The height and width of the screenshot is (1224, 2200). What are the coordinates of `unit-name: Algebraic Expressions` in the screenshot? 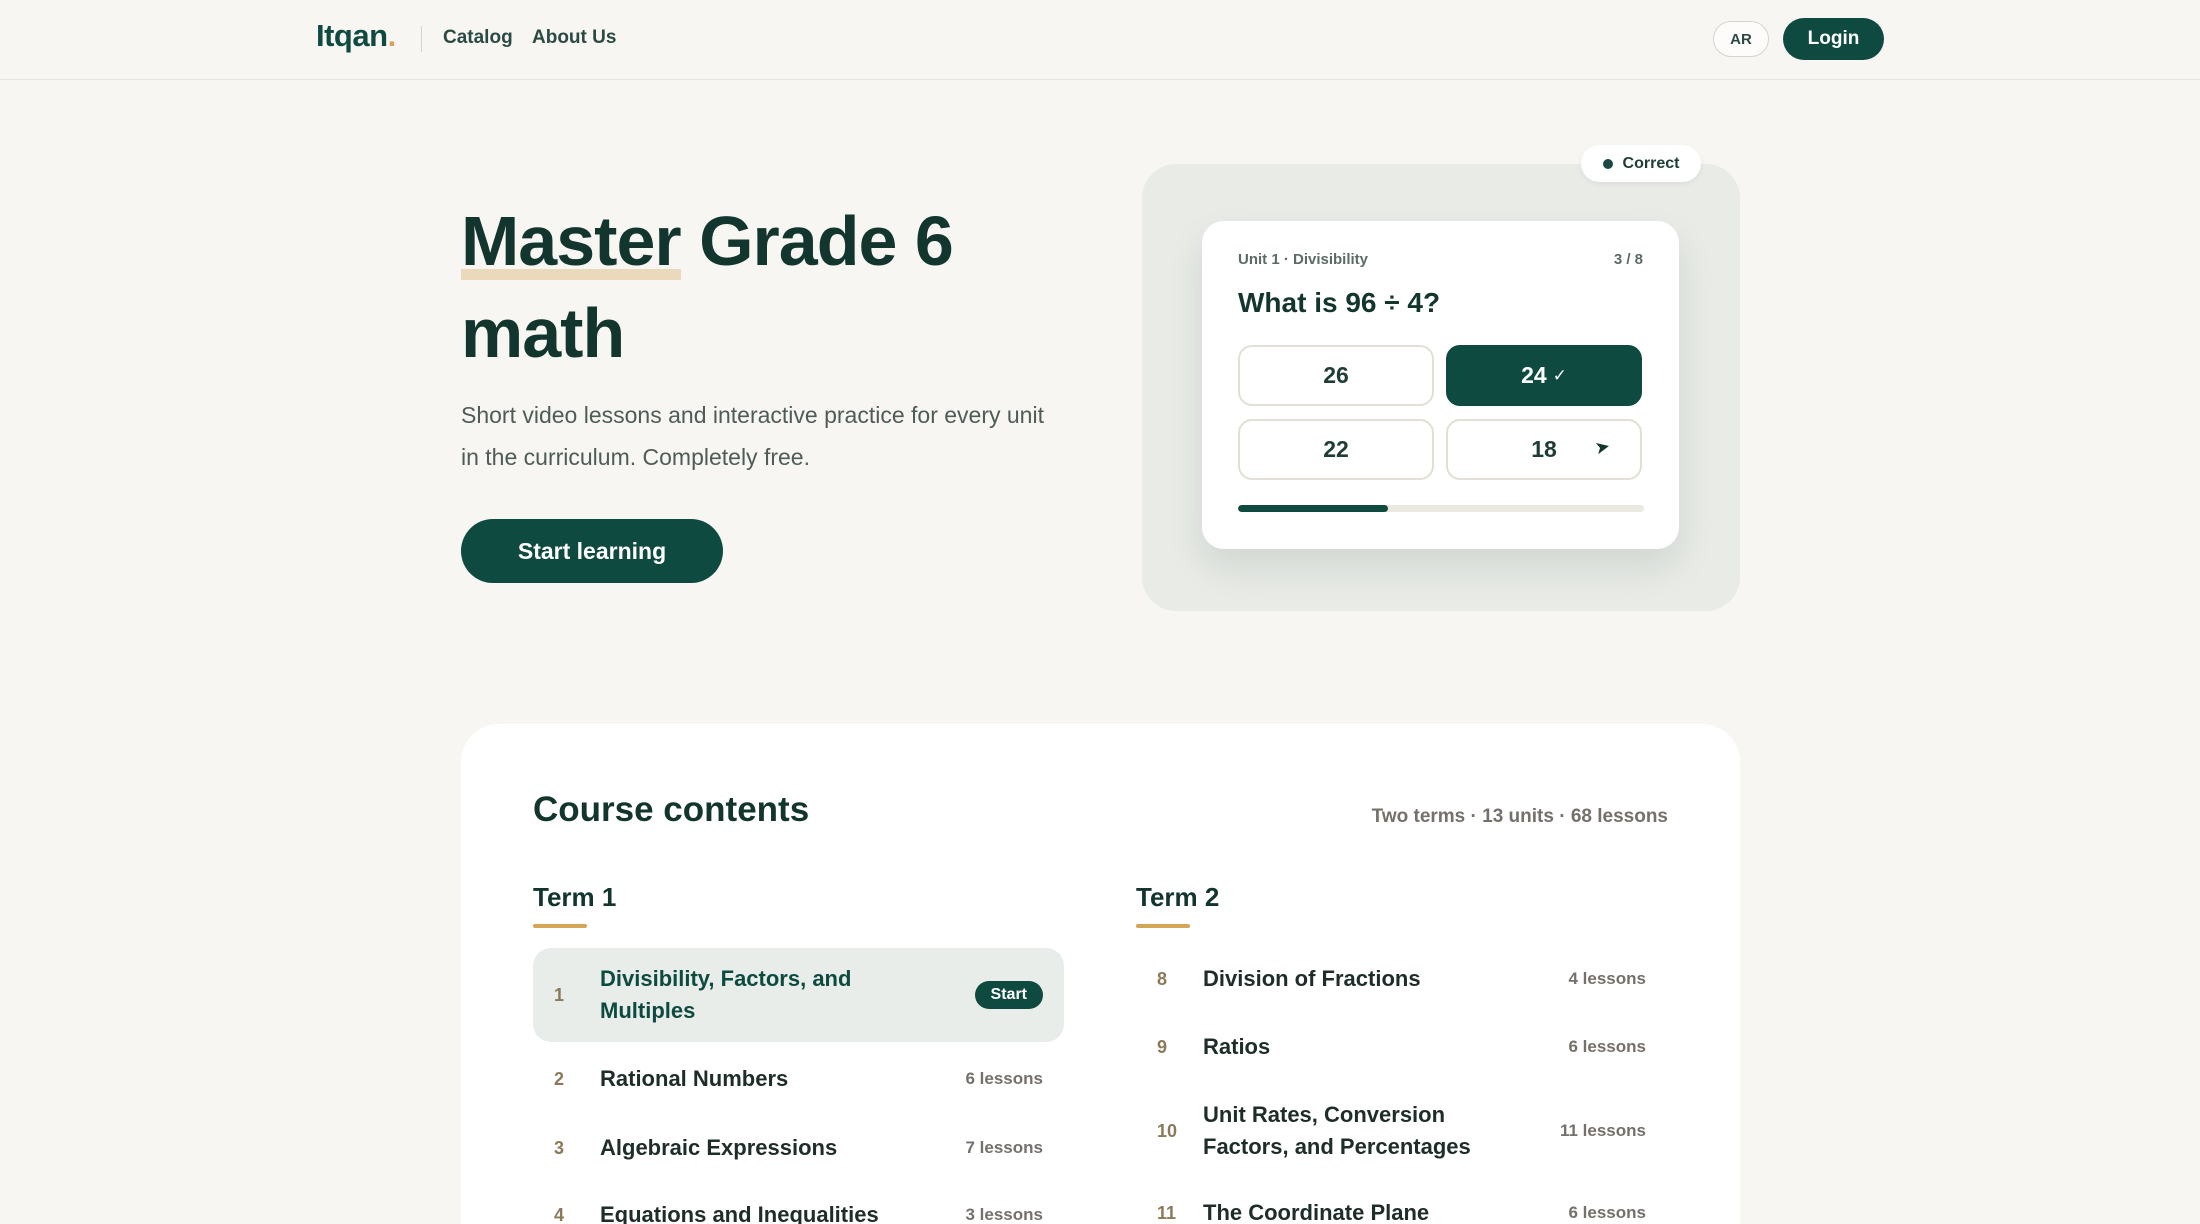 It's located at (719, 1147).